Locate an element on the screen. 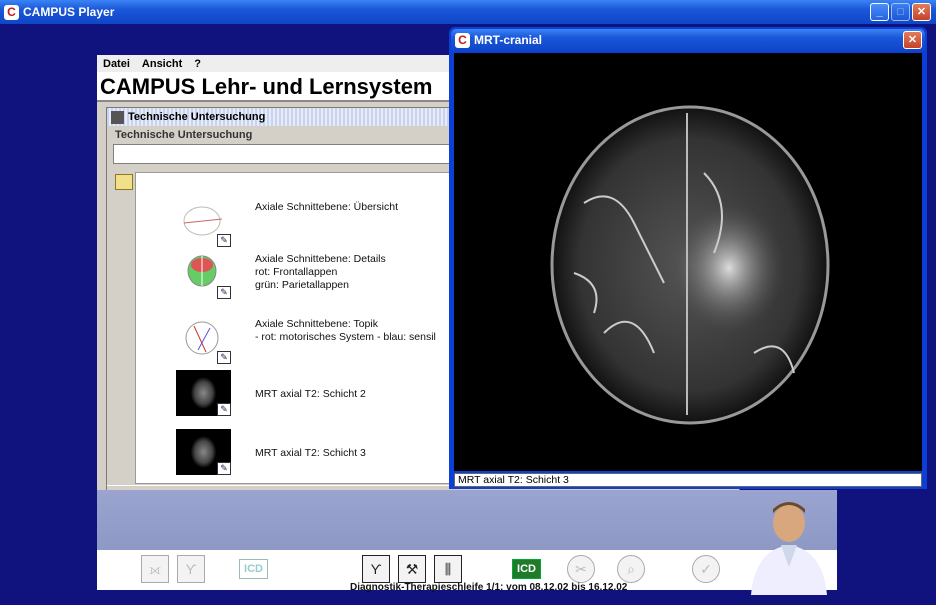 Image resolution: width=936 pixels, height=605 pixels. item-label: Axiale Schnittebene: Übersicht is located at coordinates (326, 207).